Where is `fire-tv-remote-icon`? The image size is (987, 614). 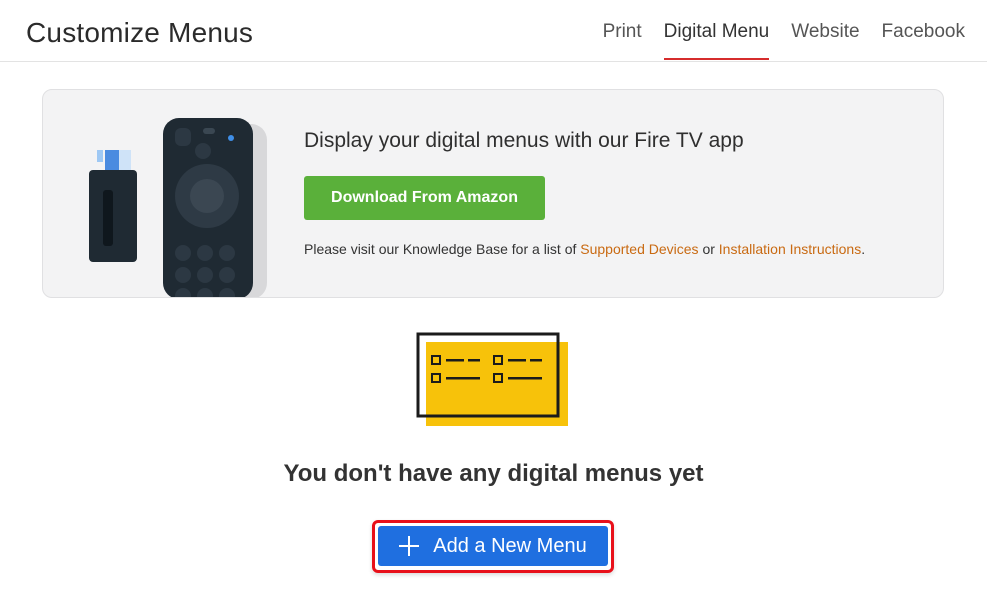
fire-tv-remote-icon is located at coordinates (215, 207).